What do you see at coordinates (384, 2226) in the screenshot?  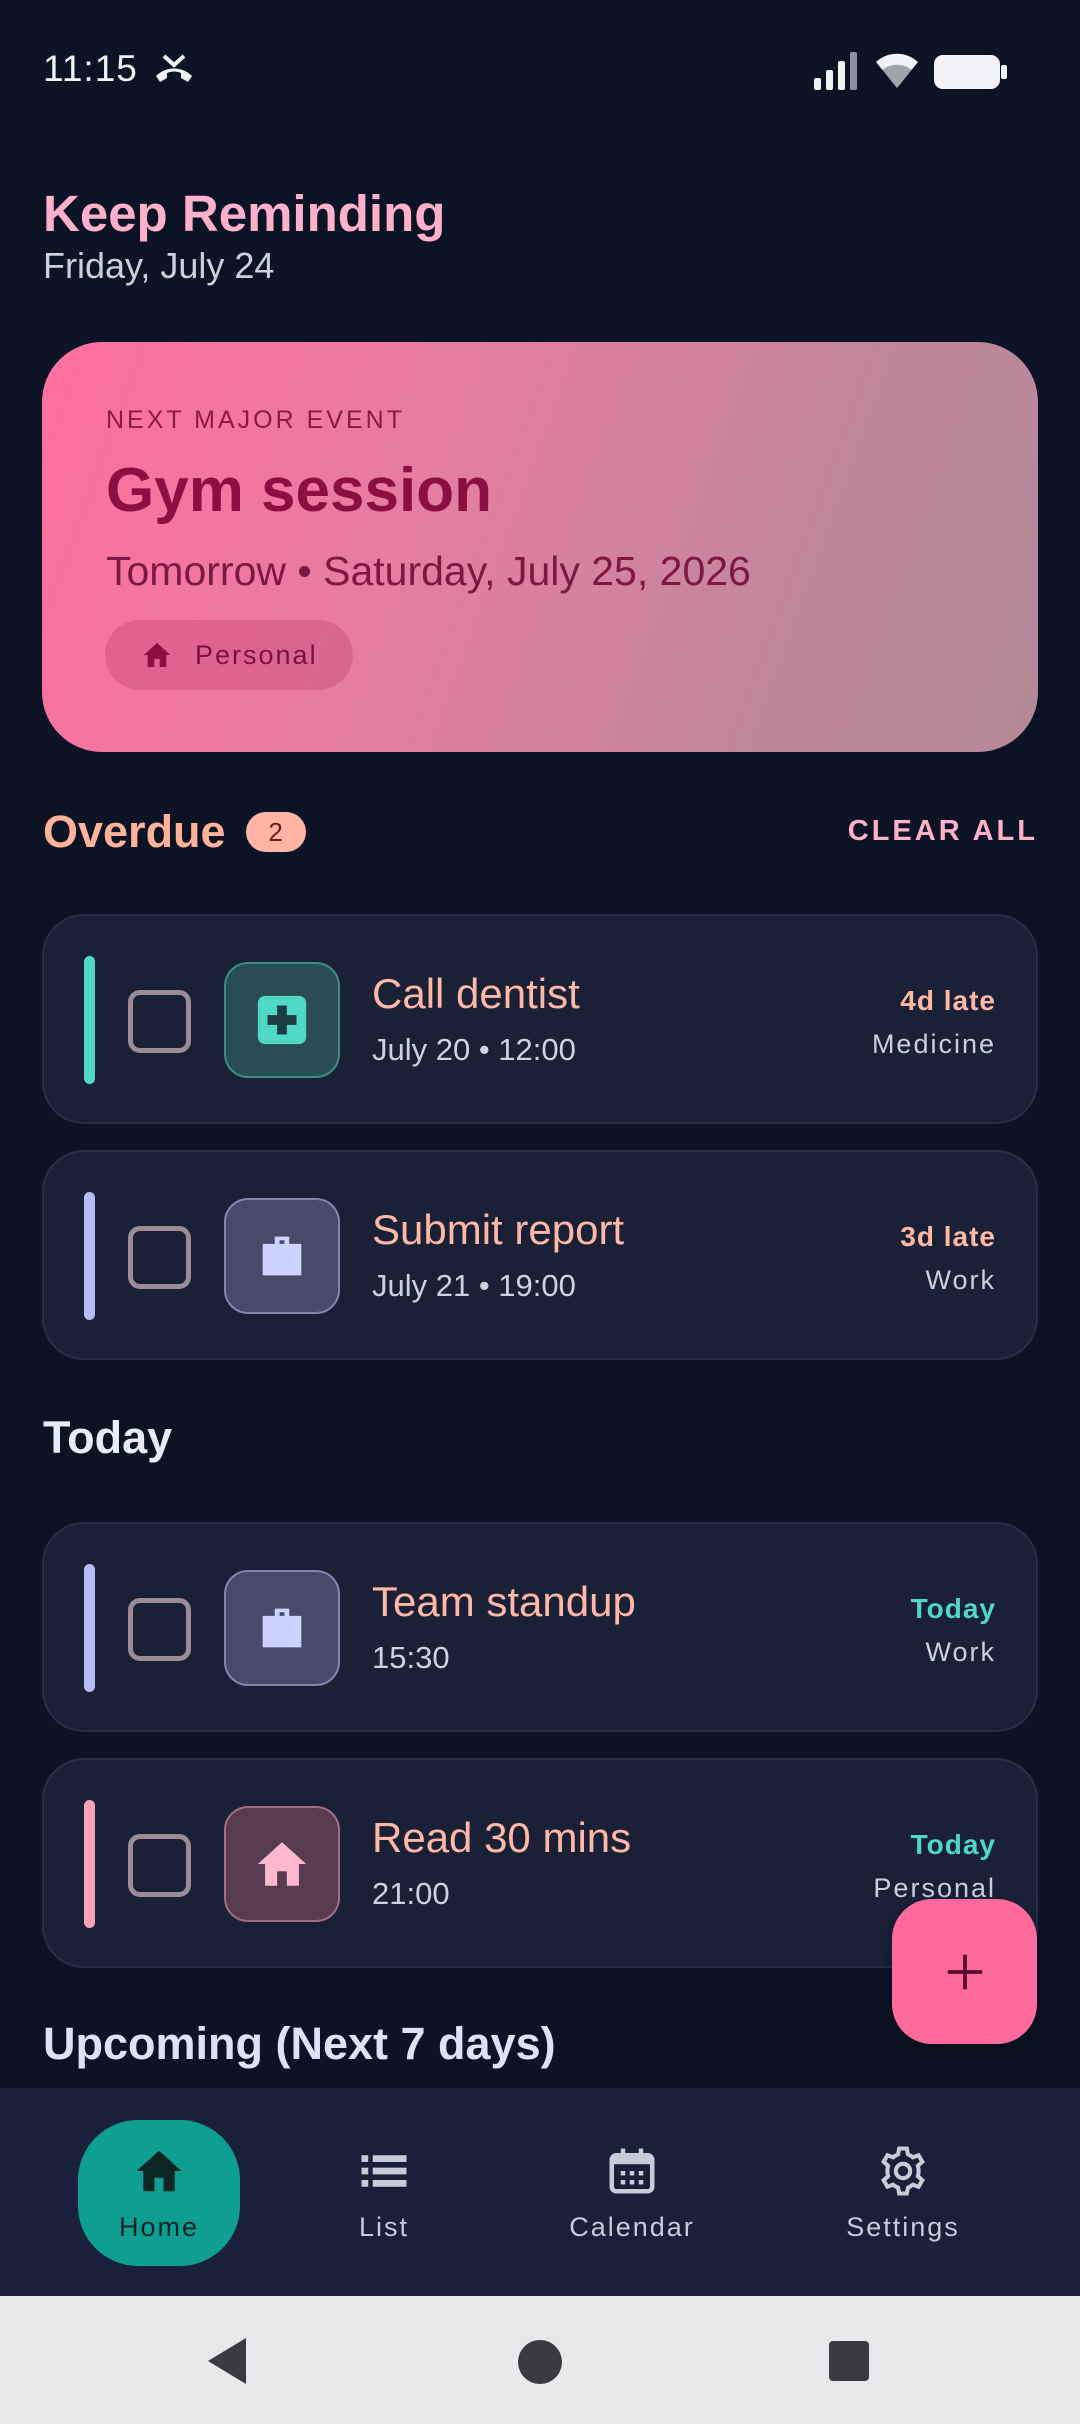 I see `nav-label: List` at bounding box center [384, 2226].